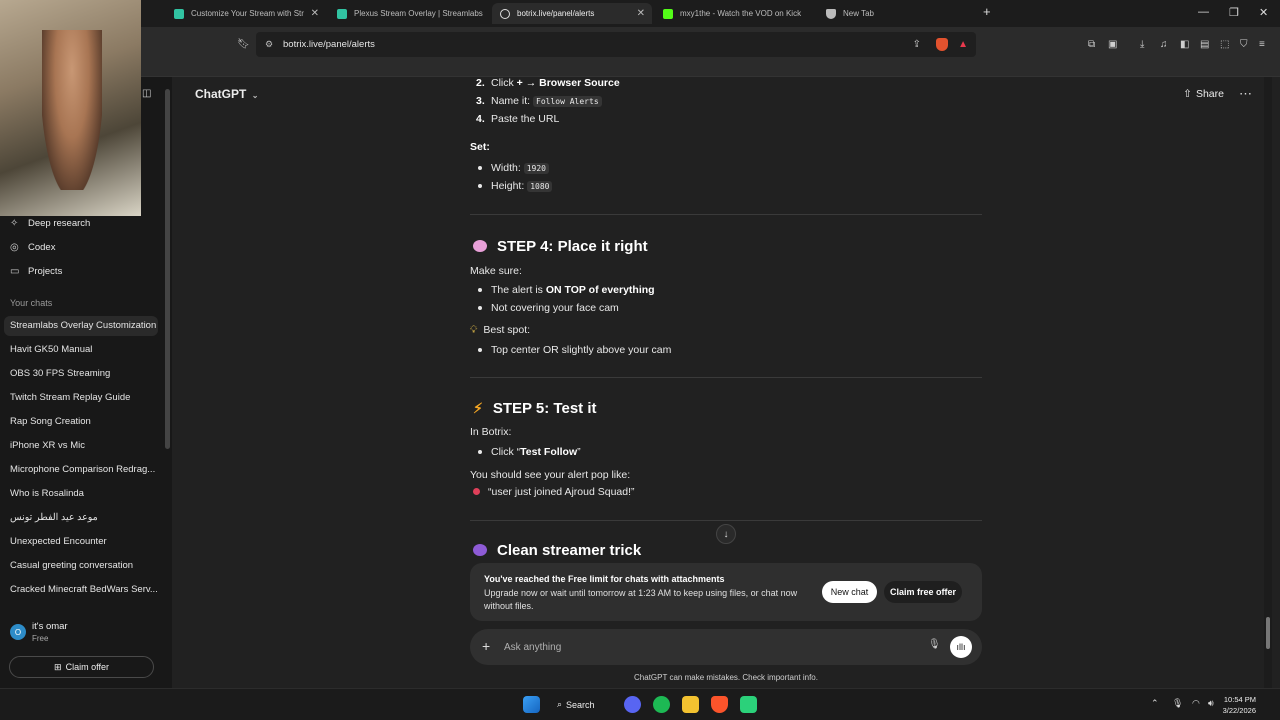 The width and height of the screenshot is (1280, 720). I want to click on streamlabs-icon, so click(179, 13).